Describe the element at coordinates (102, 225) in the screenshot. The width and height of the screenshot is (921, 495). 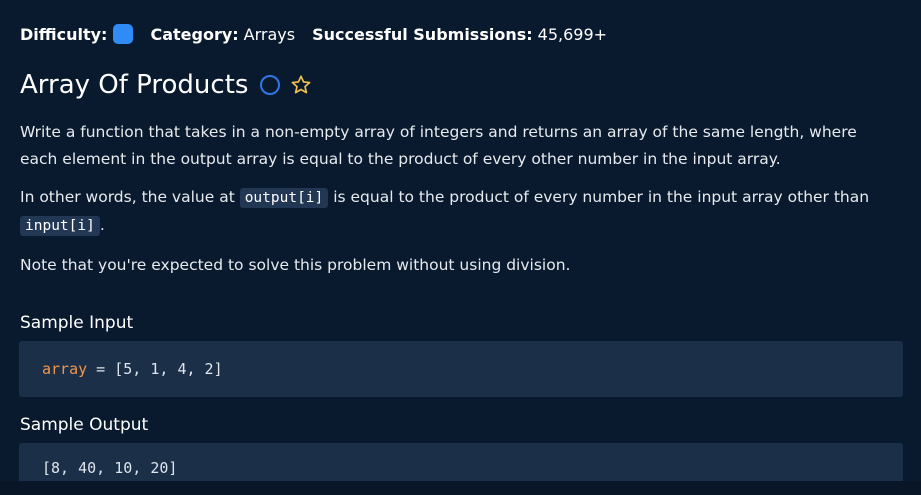
I see `description-text: .` at that location.